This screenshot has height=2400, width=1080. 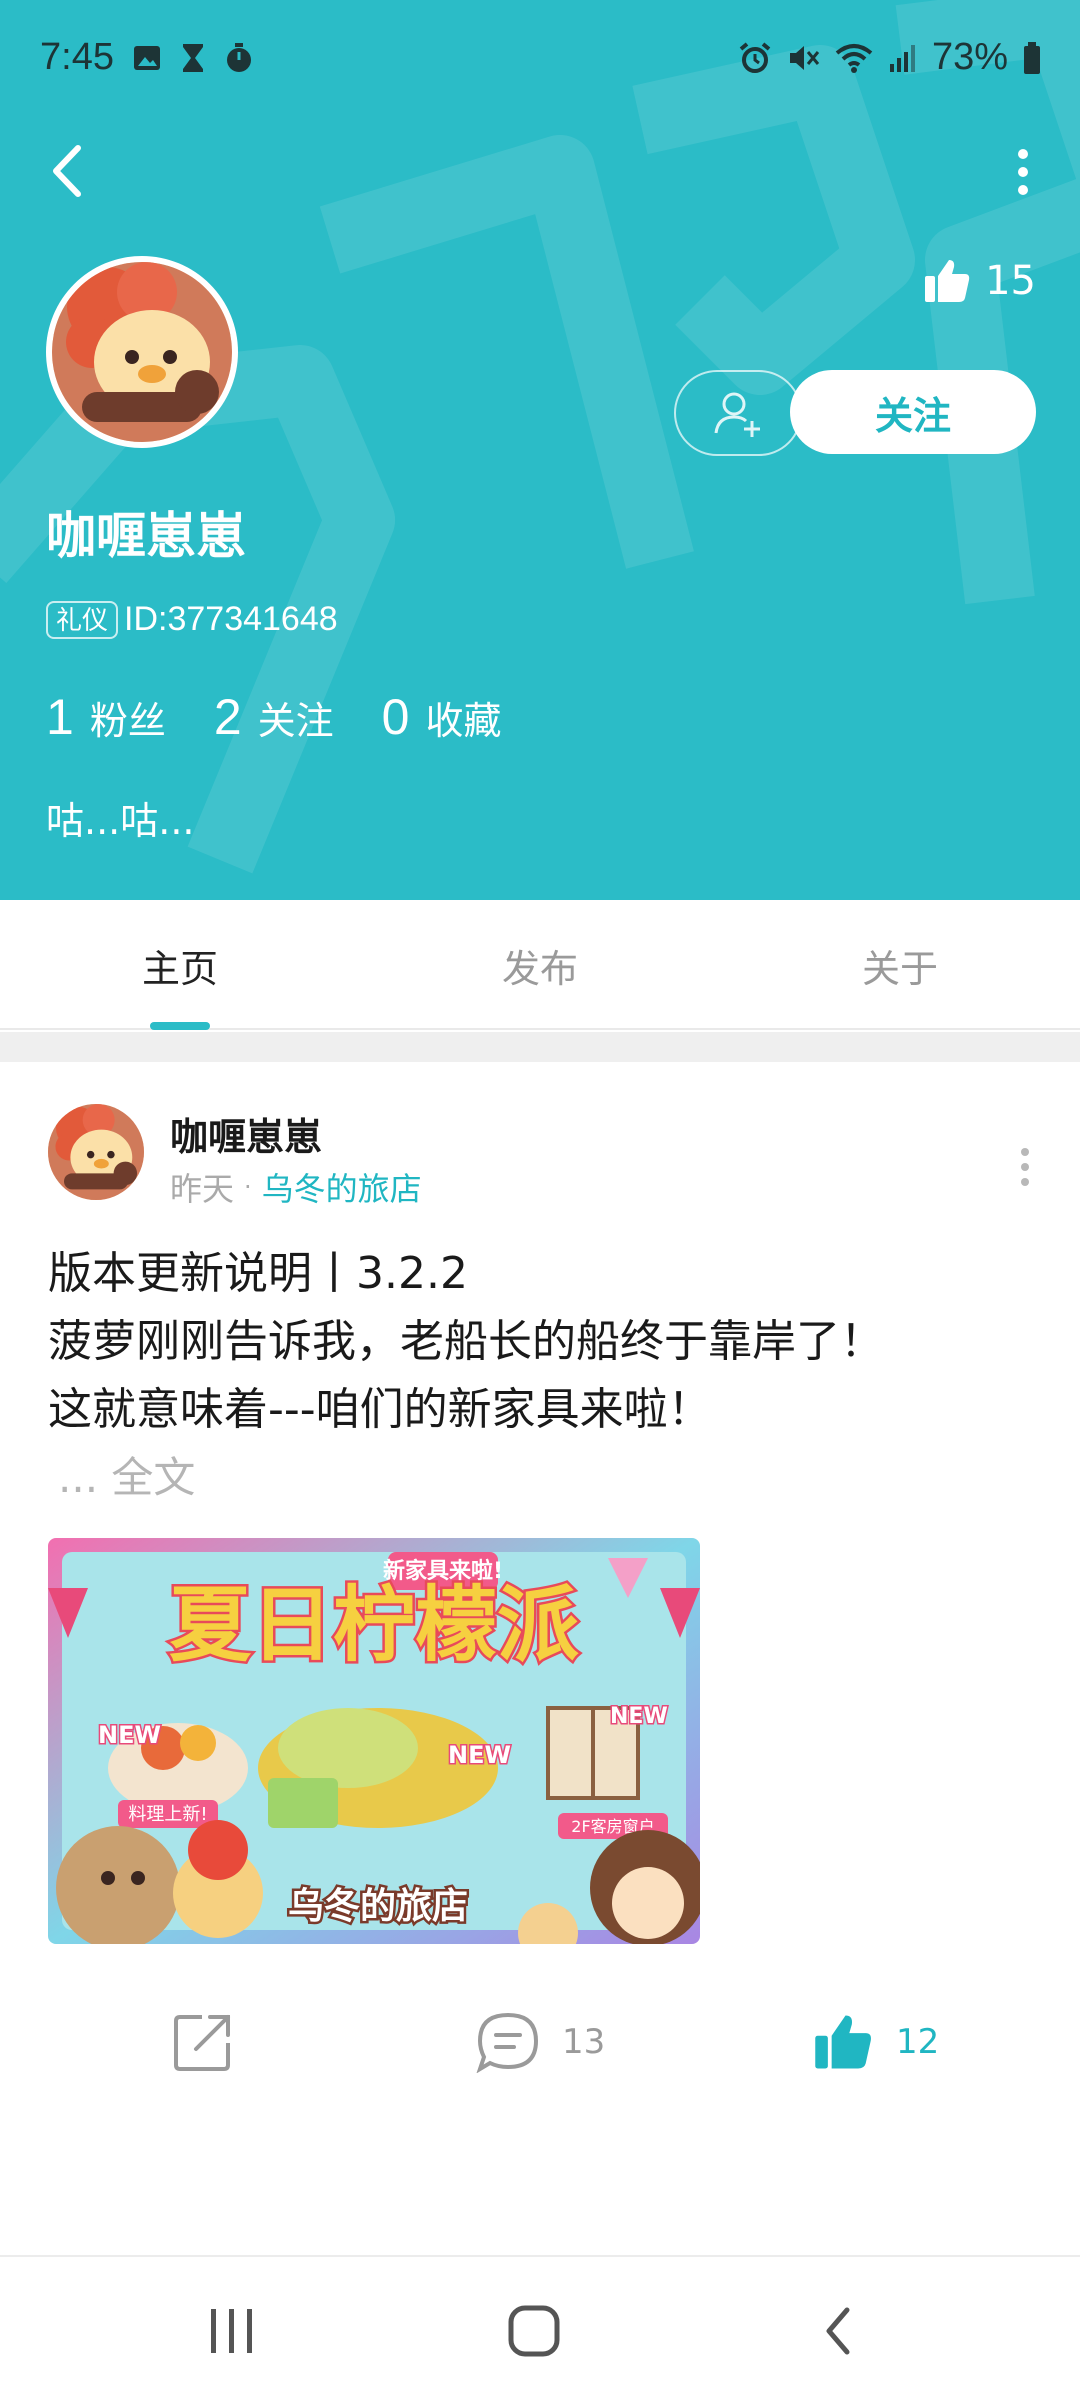 What do you see at coordinates (804, 57) in the screenshot?
I see `mute-icon` at bounding box center [804, 57].